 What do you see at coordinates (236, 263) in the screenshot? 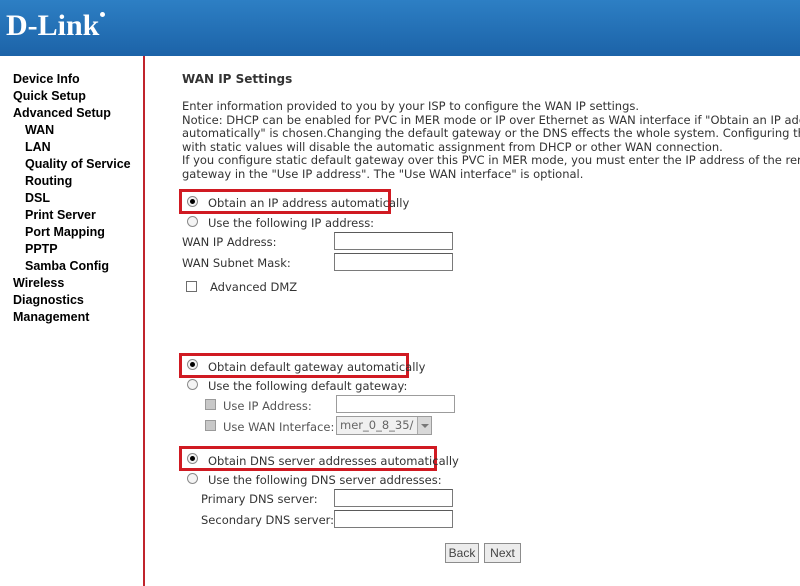
I see `wan-subnet-label: WAN Subnet Mask:` at bounding box center [236, 263].